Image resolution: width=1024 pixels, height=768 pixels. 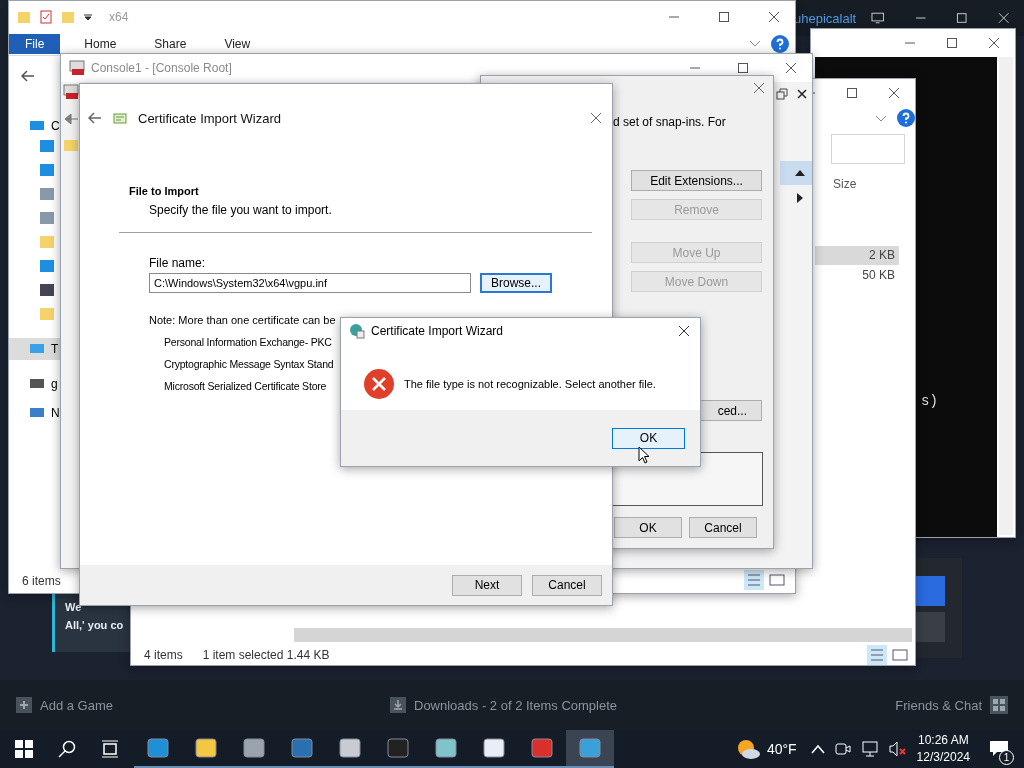 I want to click on format-item: Personal Information Exchange- PKC, so click(x=248, y=342).